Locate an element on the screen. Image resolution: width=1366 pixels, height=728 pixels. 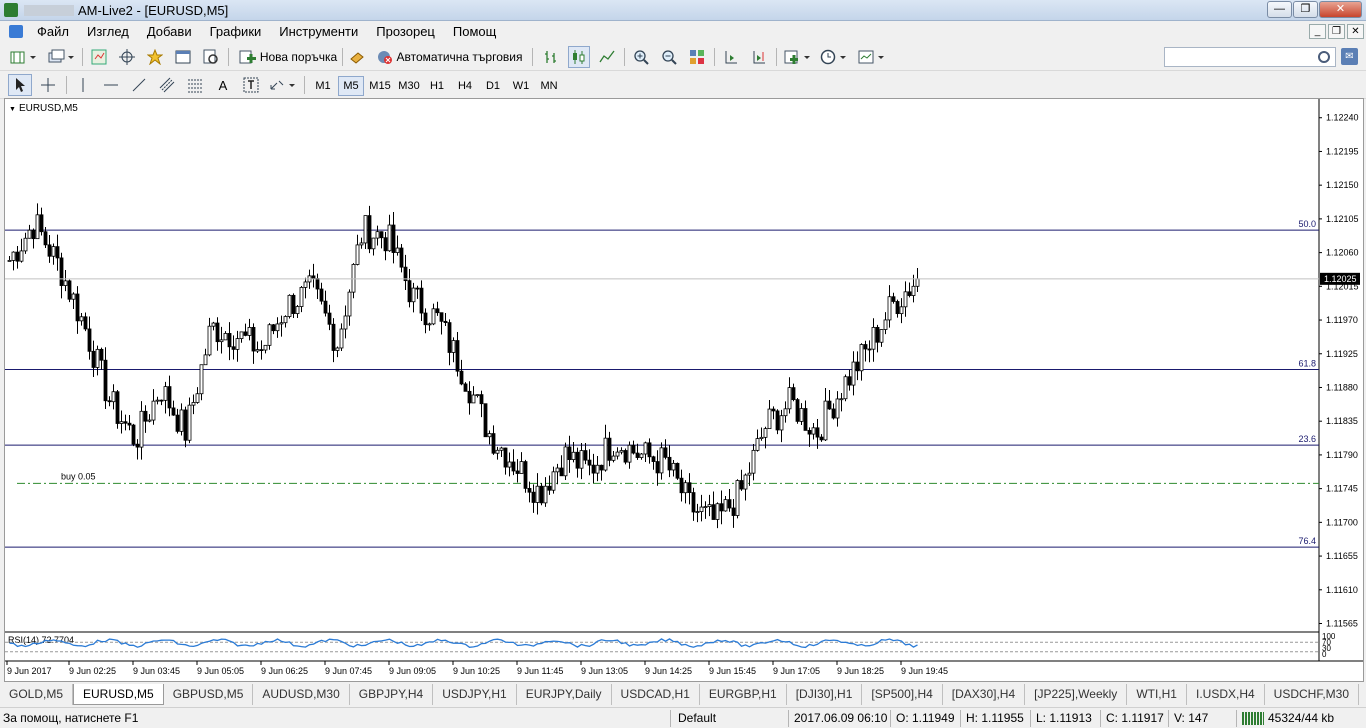
menu-tools: Инструменти is located at coordinates (318, 31).